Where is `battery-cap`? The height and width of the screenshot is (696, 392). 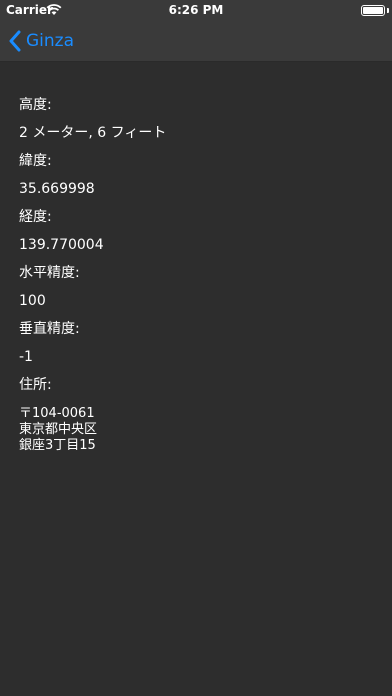 battery-cap is located at coordinates (388, 10).